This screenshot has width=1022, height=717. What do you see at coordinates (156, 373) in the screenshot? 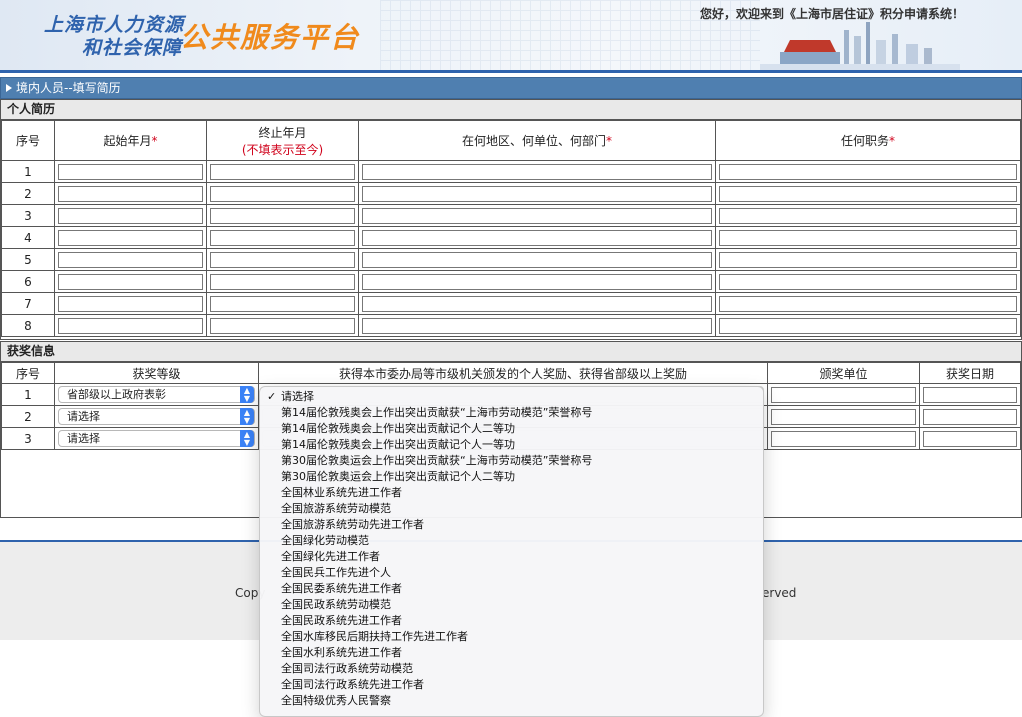
I see `col-header-award-level: 获奖等级` at bounding box center [156, 373].